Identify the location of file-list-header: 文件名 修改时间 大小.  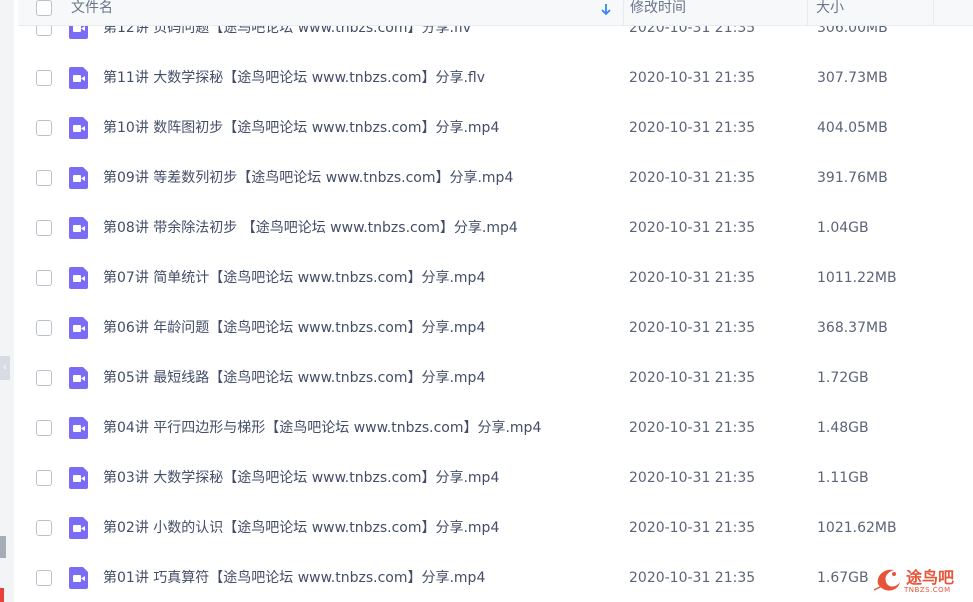
(495, 13).